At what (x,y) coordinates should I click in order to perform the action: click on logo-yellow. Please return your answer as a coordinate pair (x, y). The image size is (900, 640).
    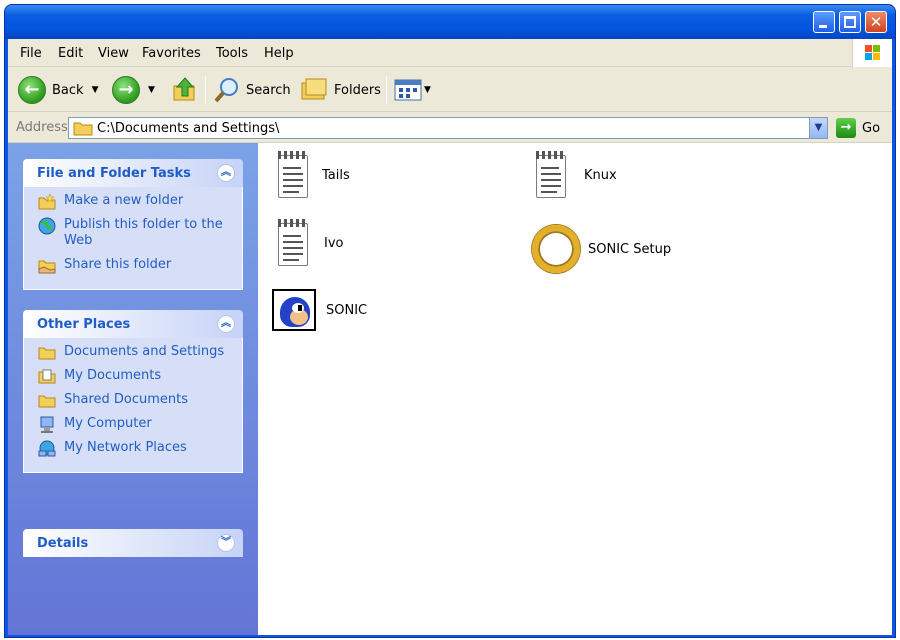
    Looking at the image, I should click on (876, 56).